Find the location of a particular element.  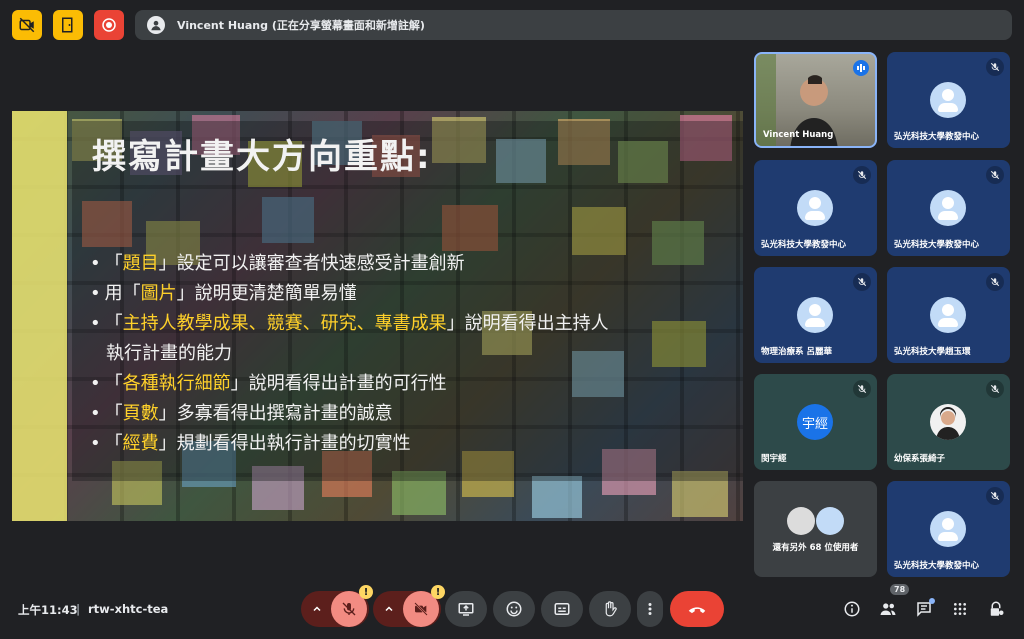

participant-tile: 物理治療系 呂麗華 is located at coordinates (815, 315).